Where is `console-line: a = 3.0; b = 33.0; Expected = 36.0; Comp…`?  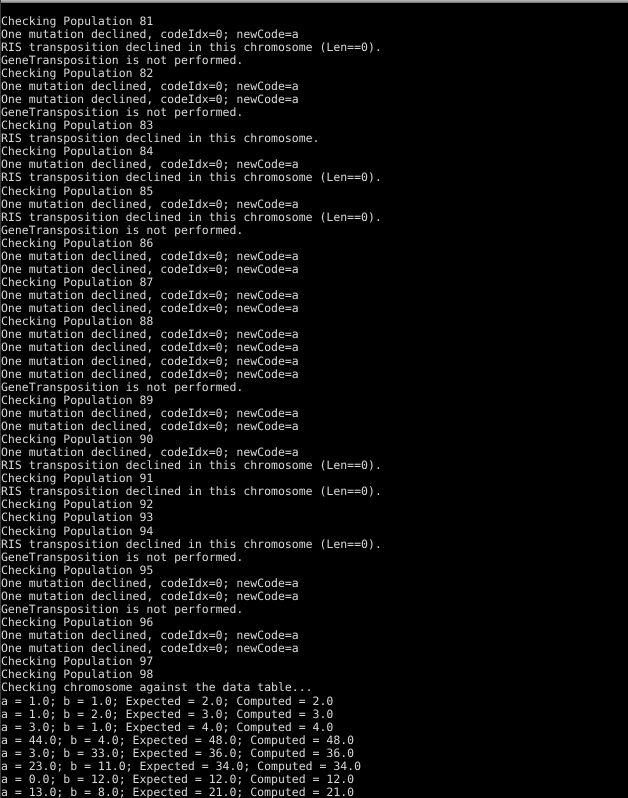
console-line: a = 3.0; b = 33.0; Expected = 36.0; Comp… is located at coordinates (178, 752).